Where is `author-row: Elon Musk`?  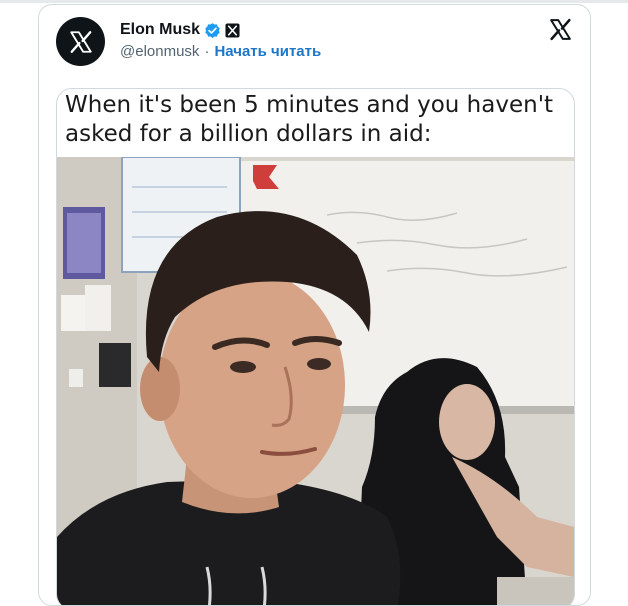
author-row: Elon Musk is located at coordinates (180, 30).